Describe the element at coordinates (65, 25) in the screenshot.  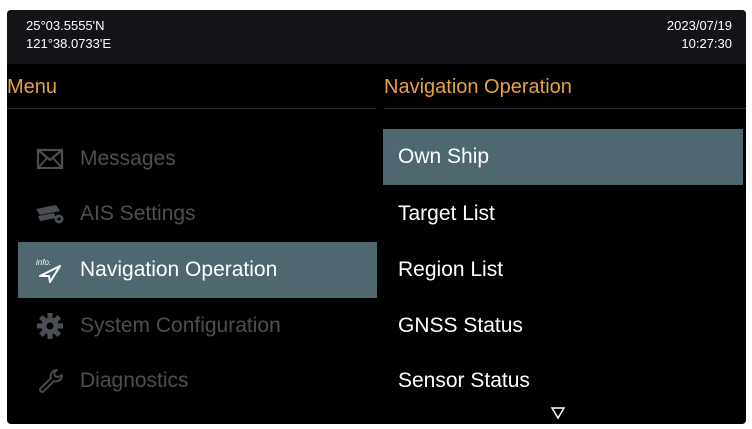
I see `latitude: 25°03.5555'N` at that location.